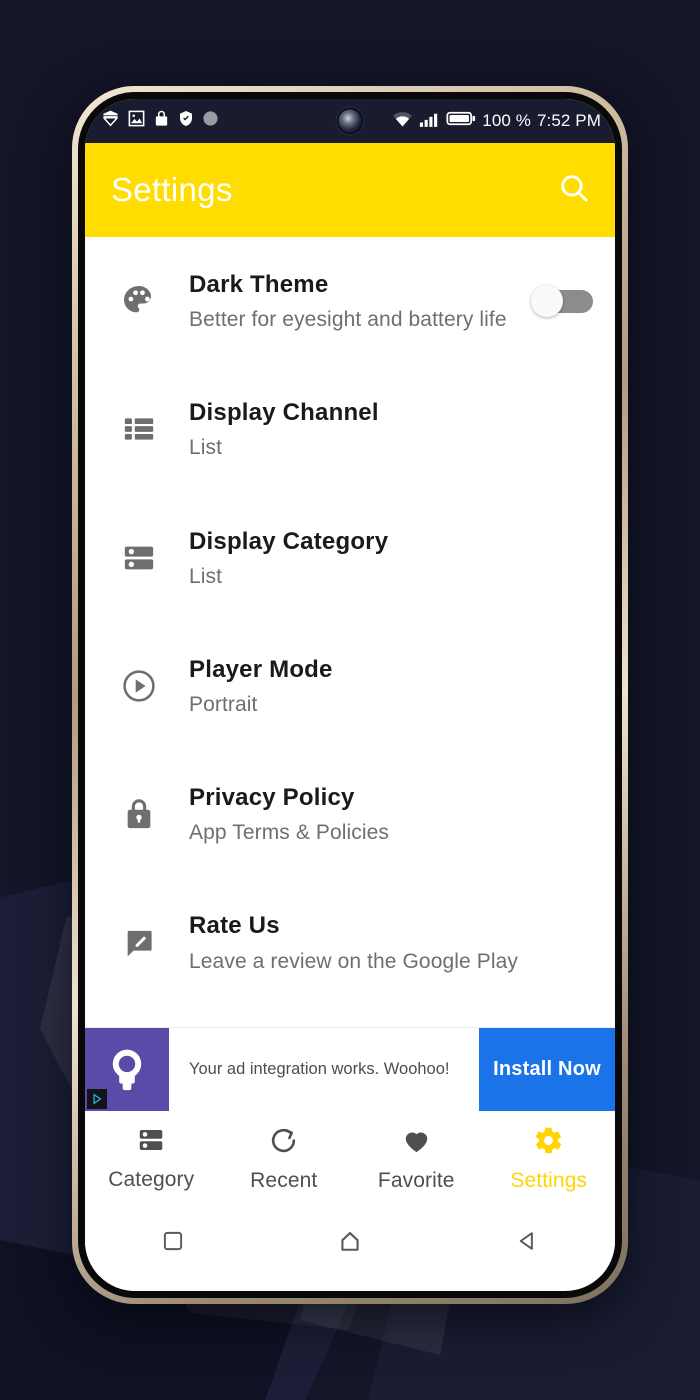 The height and width of the screenshot is (1400, 700). Describe the element at coordinates (289, 833) in the screenshot. I see `setting-subtitle: App Terms & Policies` at that location.